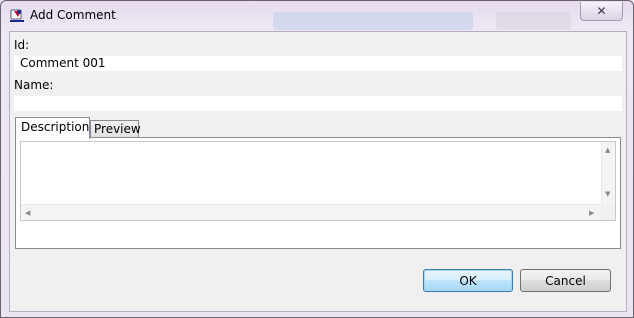 This screenshot has height=318, width=634. Describe the element at coordinates (318, 63) in the screenshot. I see `id-field: Comment 001` at that location.